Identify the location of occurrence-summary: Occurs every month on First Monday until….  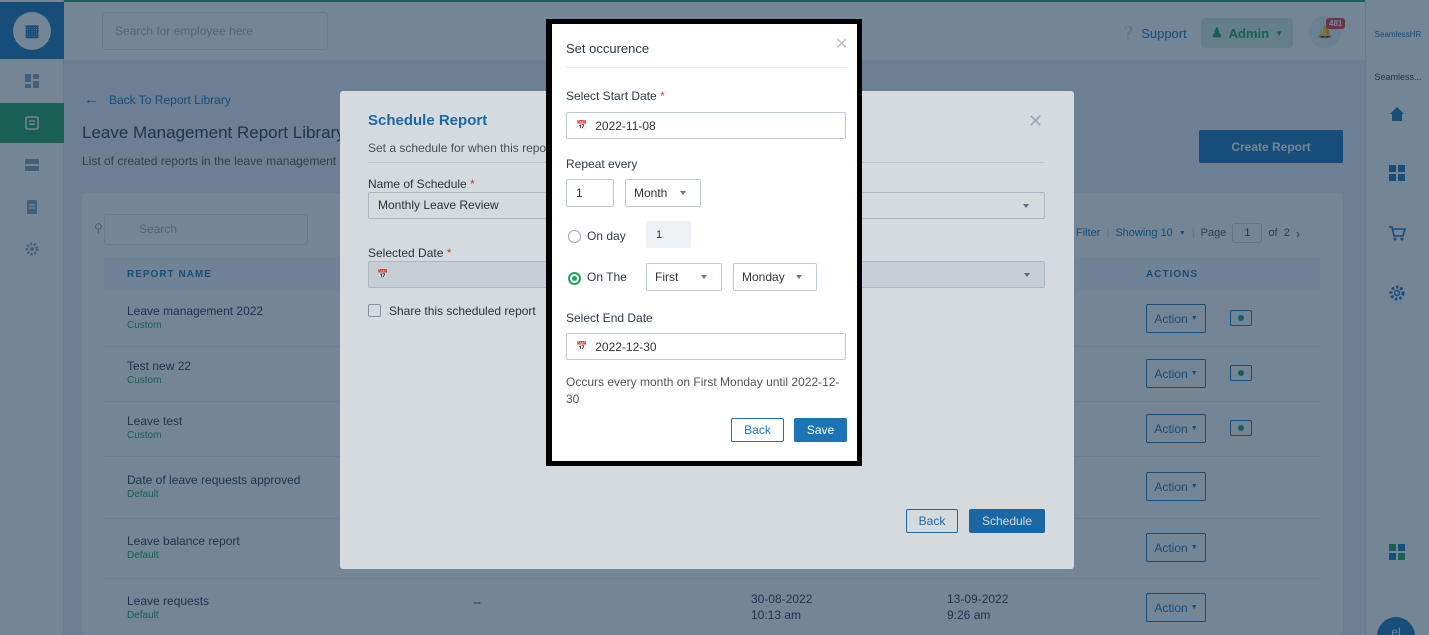
(703, 390).